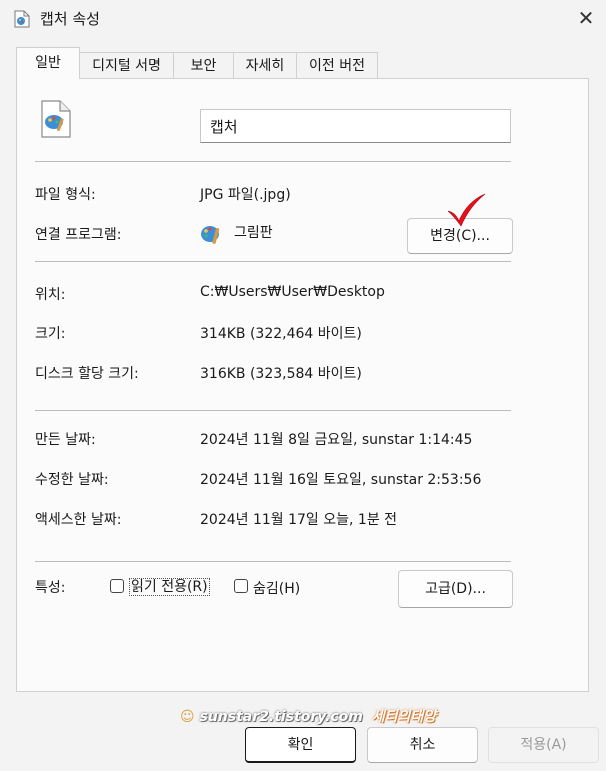 This screenshot has width=606, height=771. What do you see at coordinates (543, 745) in the screenshot?
I see `apply-button: 적용(A)` at bounding box center [543, 745].